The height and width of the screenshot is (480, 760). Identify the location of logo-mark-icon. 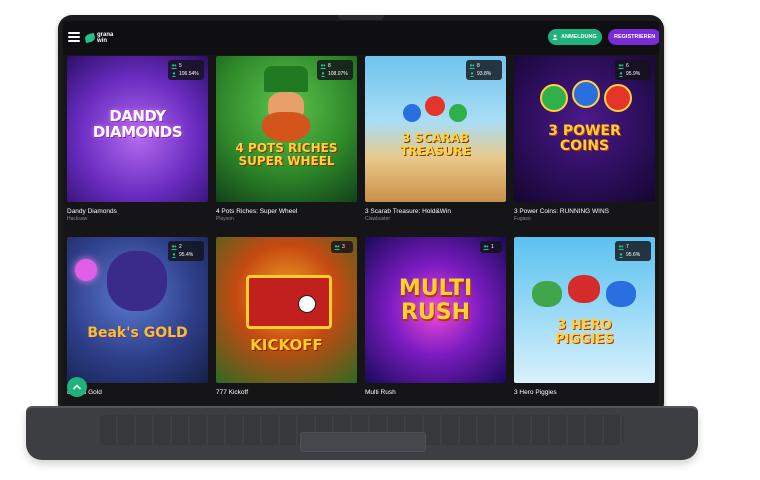
(90, 38).